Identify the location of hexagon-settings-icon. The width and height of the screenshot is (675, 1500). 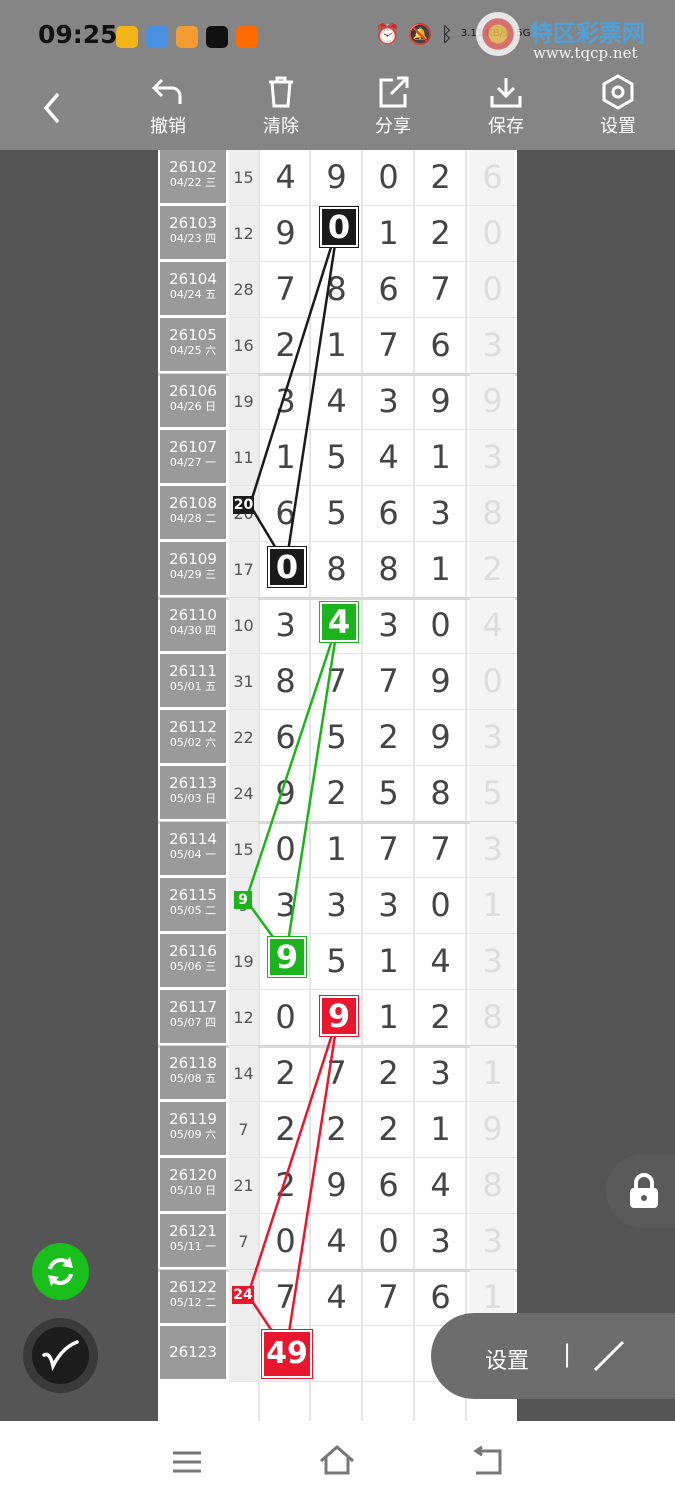
(618, 92).